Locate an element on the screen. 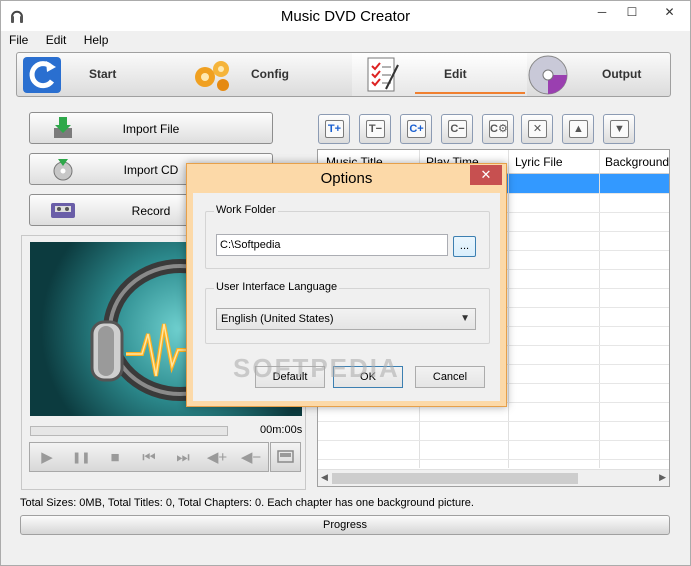 The width and height of the screenshot is (691, 566). tab-output-label: Output is located at coordinates (622, 74).